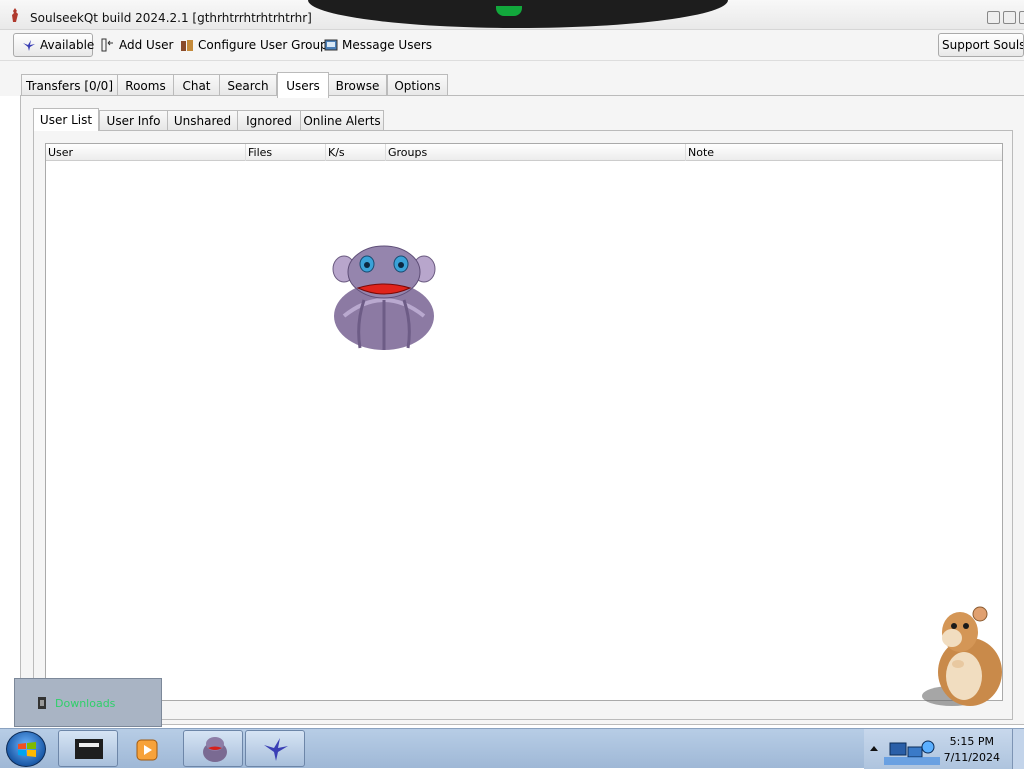 The width and height of the screenshot is (1024, 769). I want to click on start-button, so click(26, 749).